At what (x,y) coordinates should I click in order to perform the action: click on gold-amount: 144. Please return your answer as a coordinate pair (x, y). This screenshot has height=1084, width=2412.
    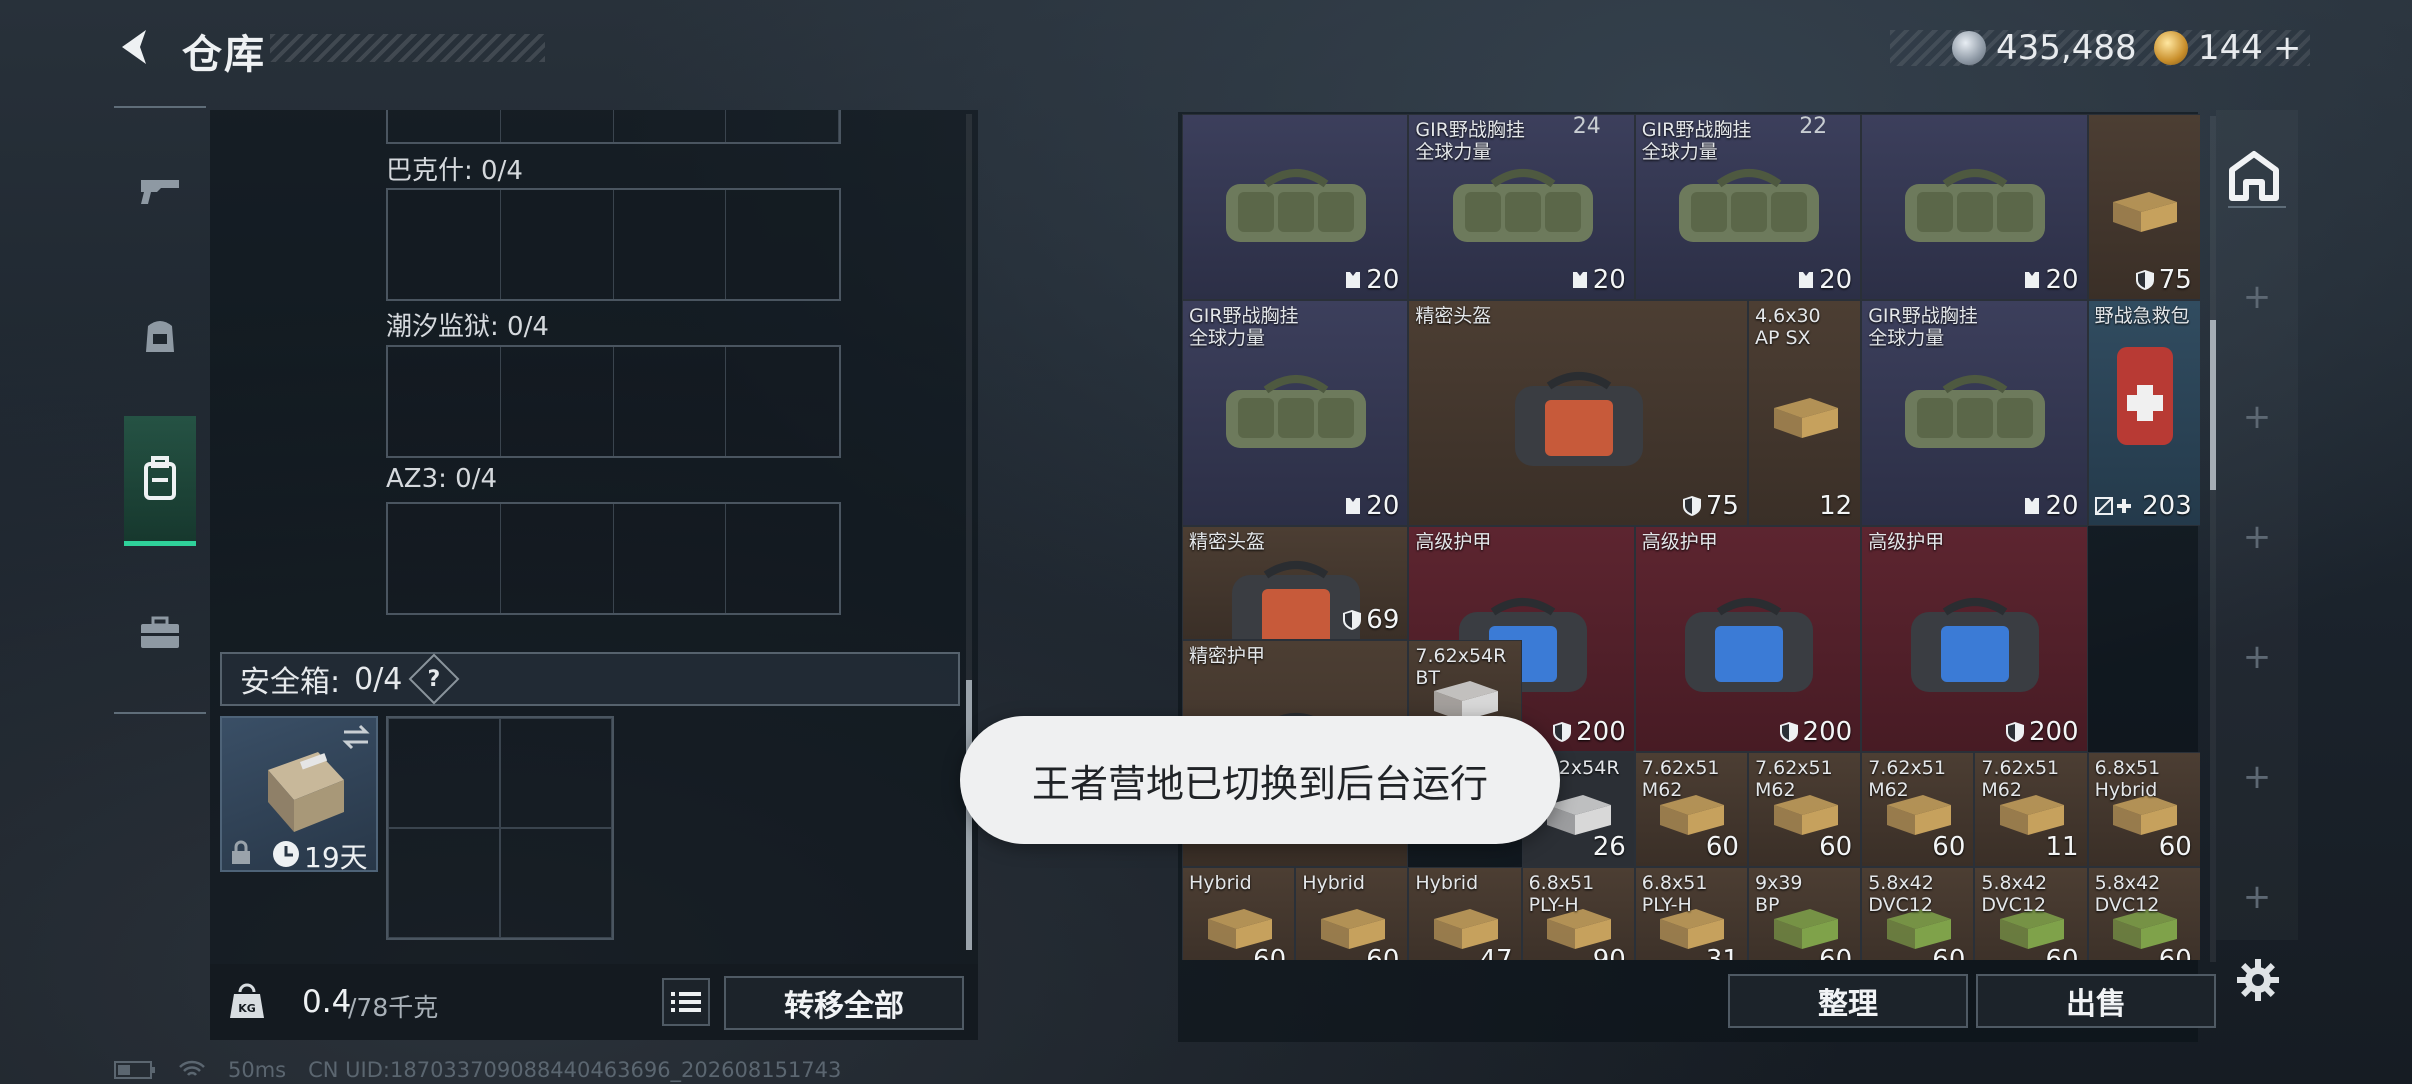
    Looking at the image, I should click on (2230, 48).